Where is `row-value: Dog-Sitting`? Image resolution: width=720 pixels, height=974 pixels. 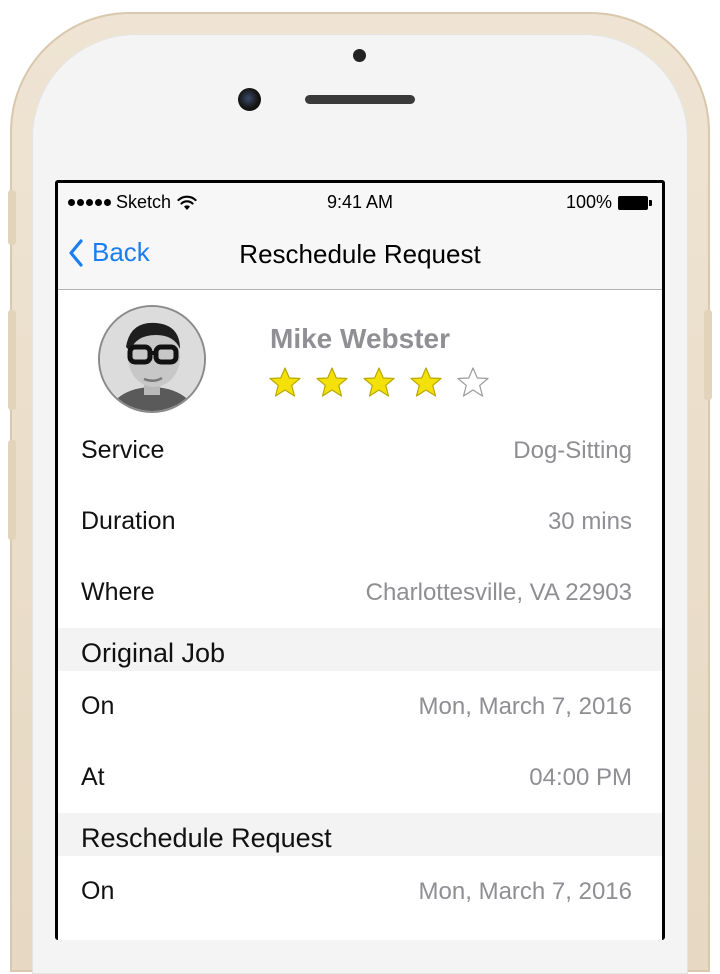 row-value: Dog-Sitting is located at coordinates (572, 450).